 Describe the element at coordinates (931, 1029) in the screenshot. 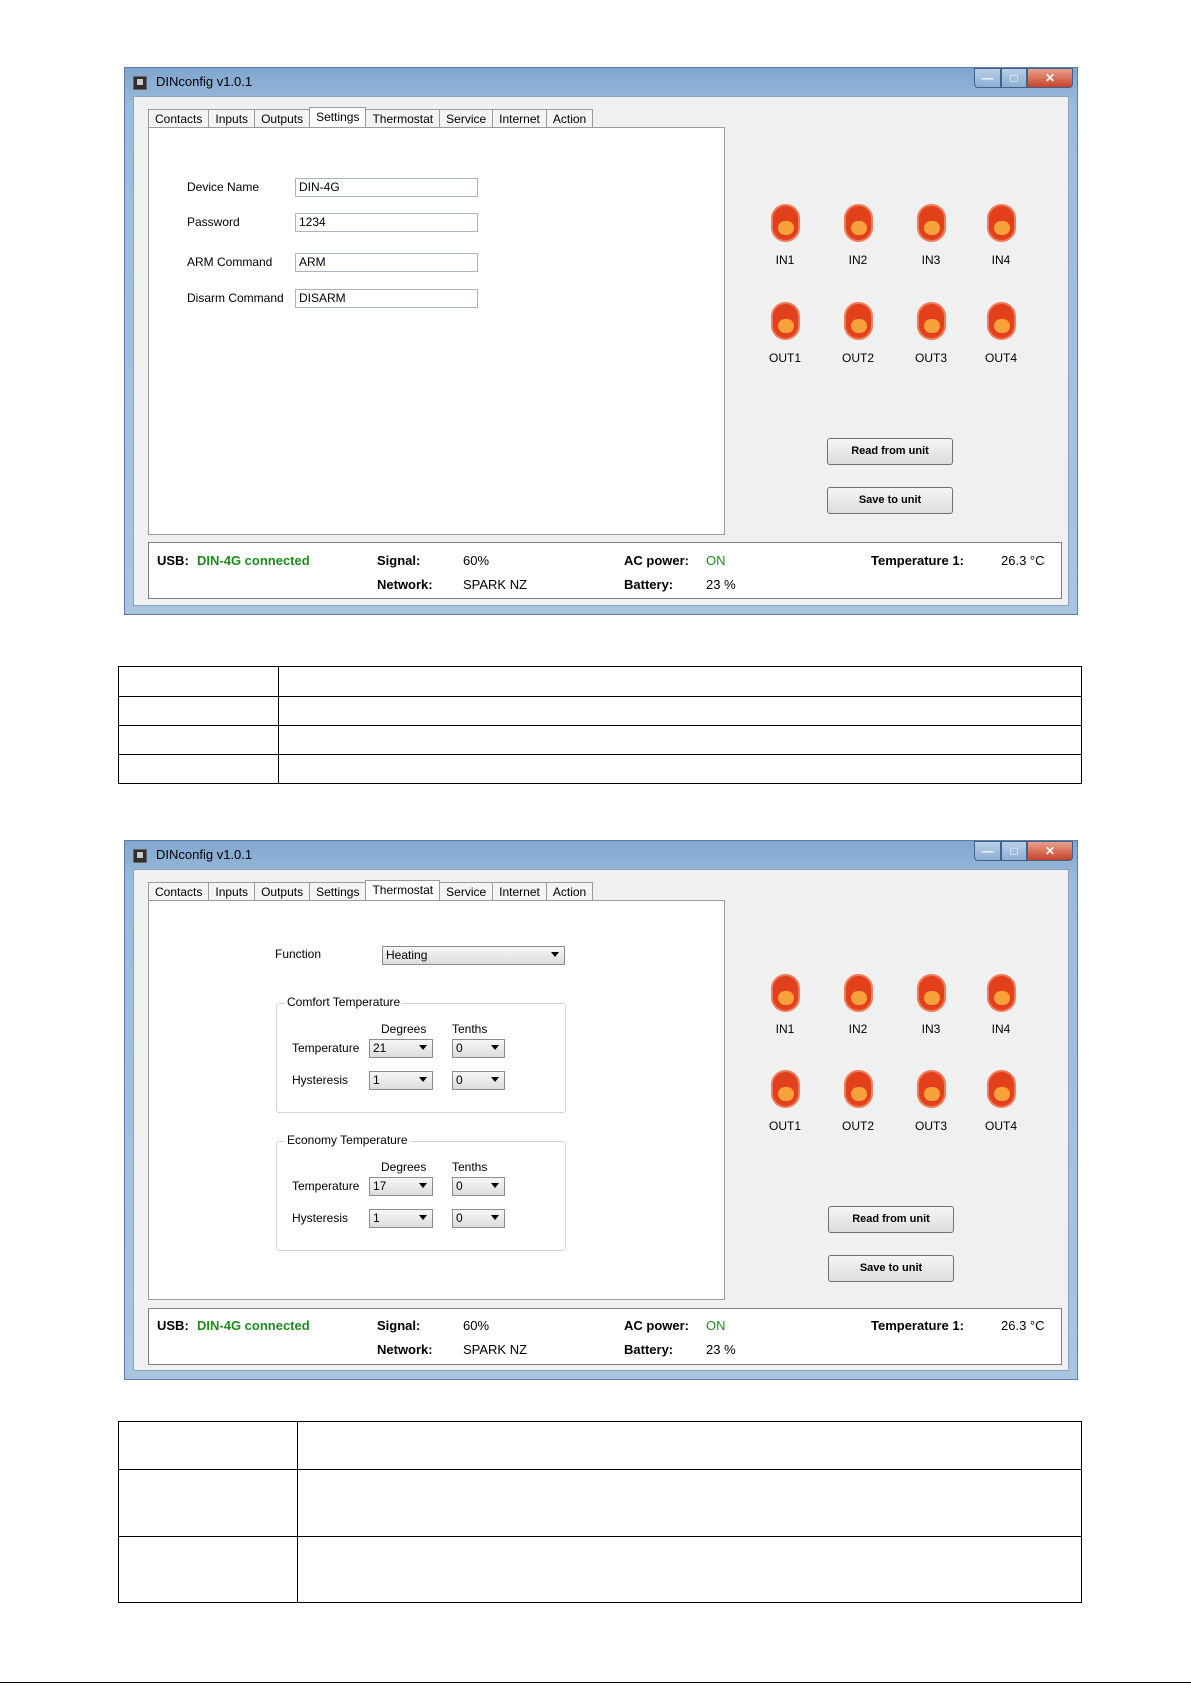

I see `in3-label: IN3` at that location.